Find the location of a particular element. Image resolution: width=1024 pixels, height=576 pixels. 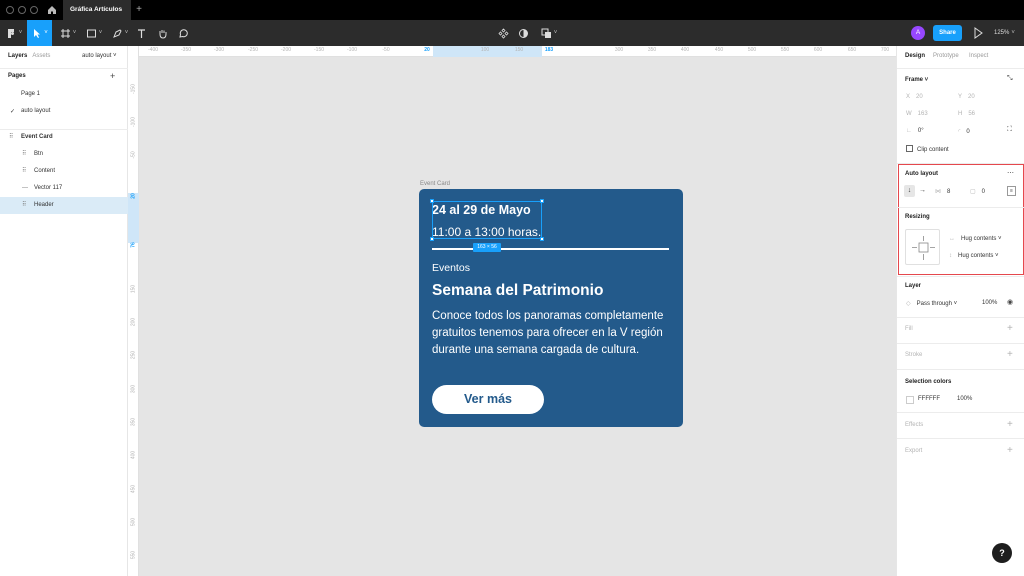

frame-label: Event Card is located at coordinates (435, 184).